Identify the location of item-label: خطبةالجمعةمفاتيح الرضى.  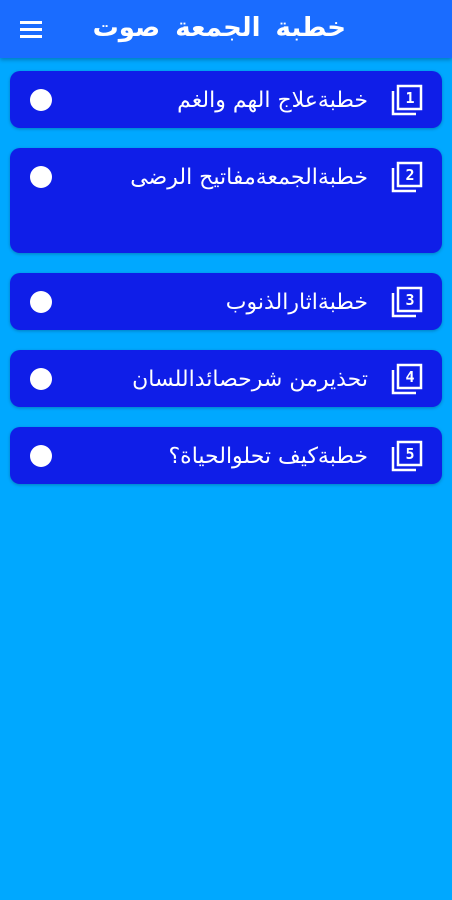
(249, 177).